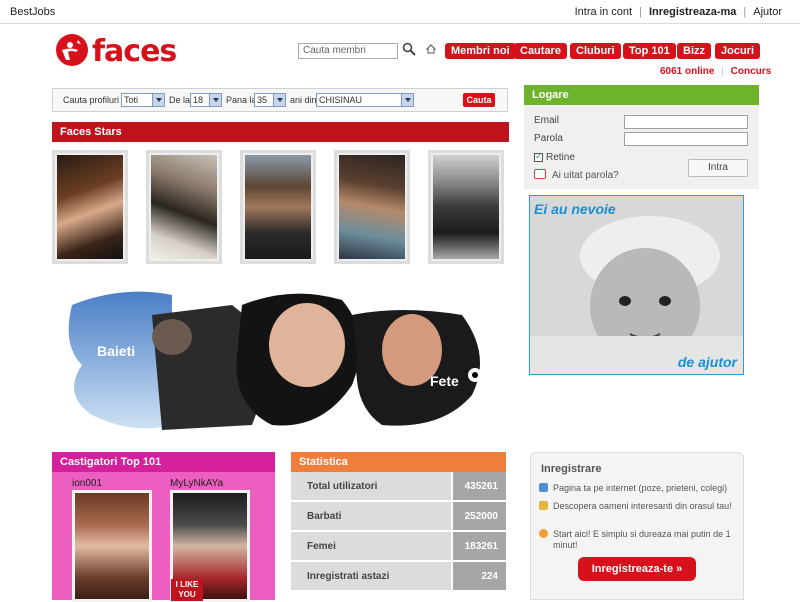 Image resolution: width=800 pixels, height=602 pixels. I want to click on banner-boys-label: Baieti, so click(116, 351).